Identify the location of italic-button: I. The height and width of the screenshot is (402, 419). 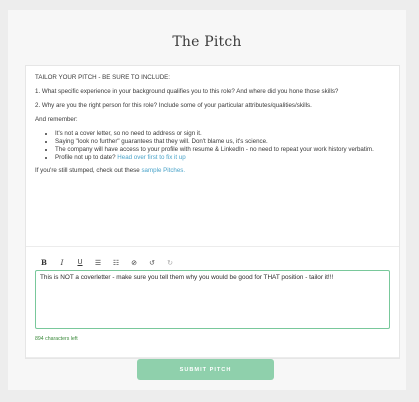
(62, 263).